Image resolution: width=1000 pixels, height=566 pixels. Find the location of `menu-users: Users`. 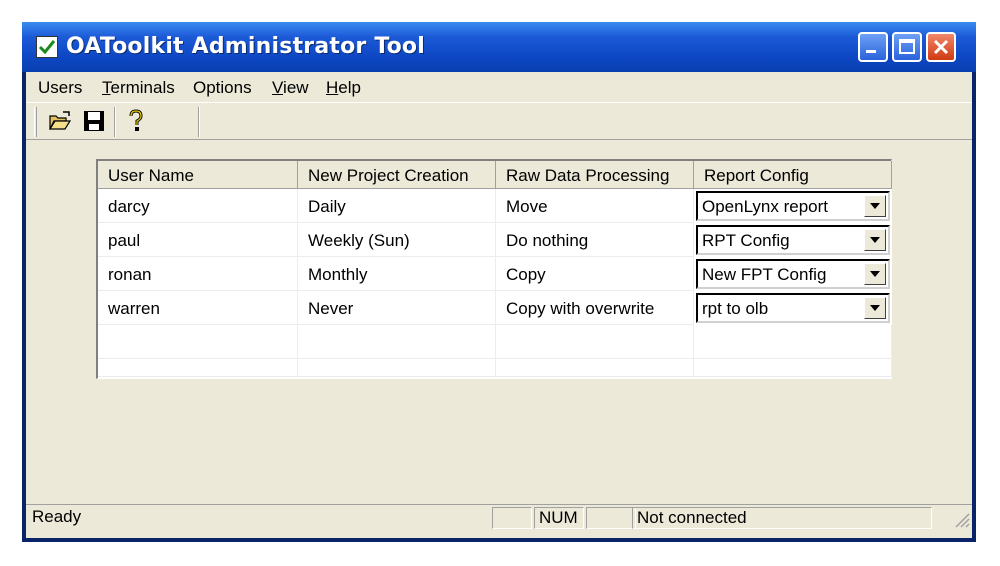

menu-users: Users is located at coordinates (60, 88).